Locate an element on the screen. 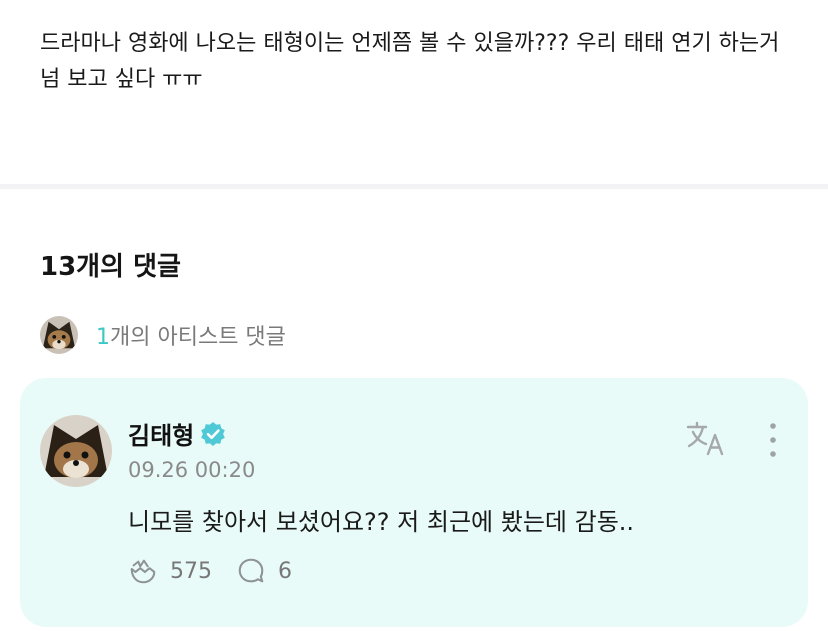  comment-timestamp: 09.26 00:20 is located at coordinates (192, 470).